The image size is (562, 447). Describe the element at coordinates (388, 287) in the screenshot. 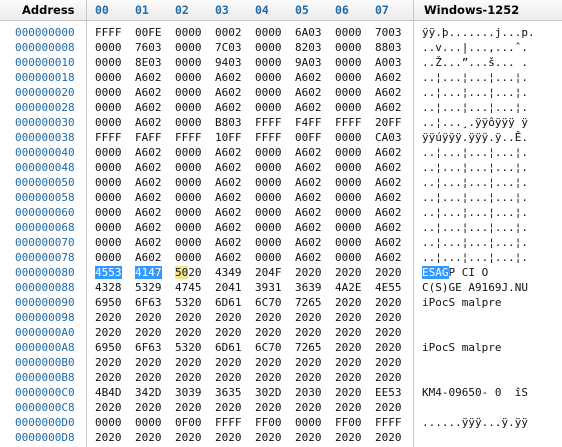

I see `hex-word: 4E55` at that location.